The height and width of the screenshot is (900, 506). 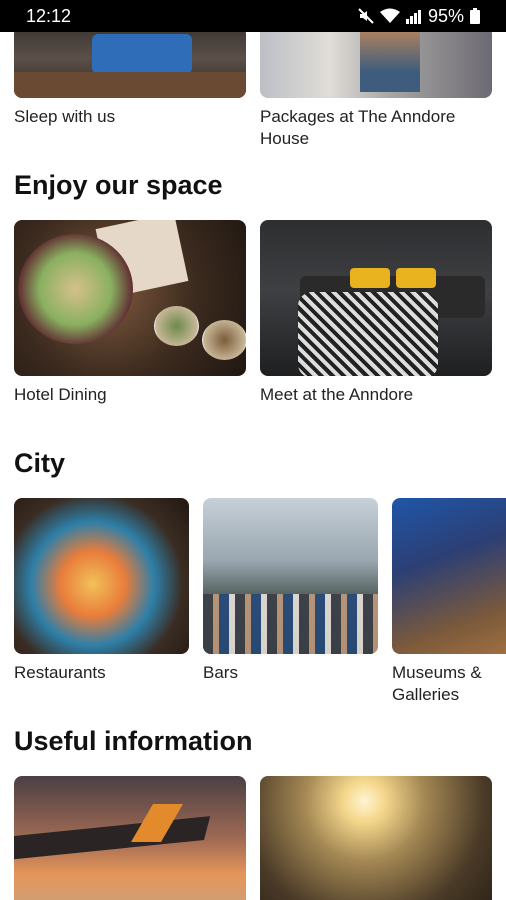 I want to click on battery-percent: 95%, so click(x=445, y=15).